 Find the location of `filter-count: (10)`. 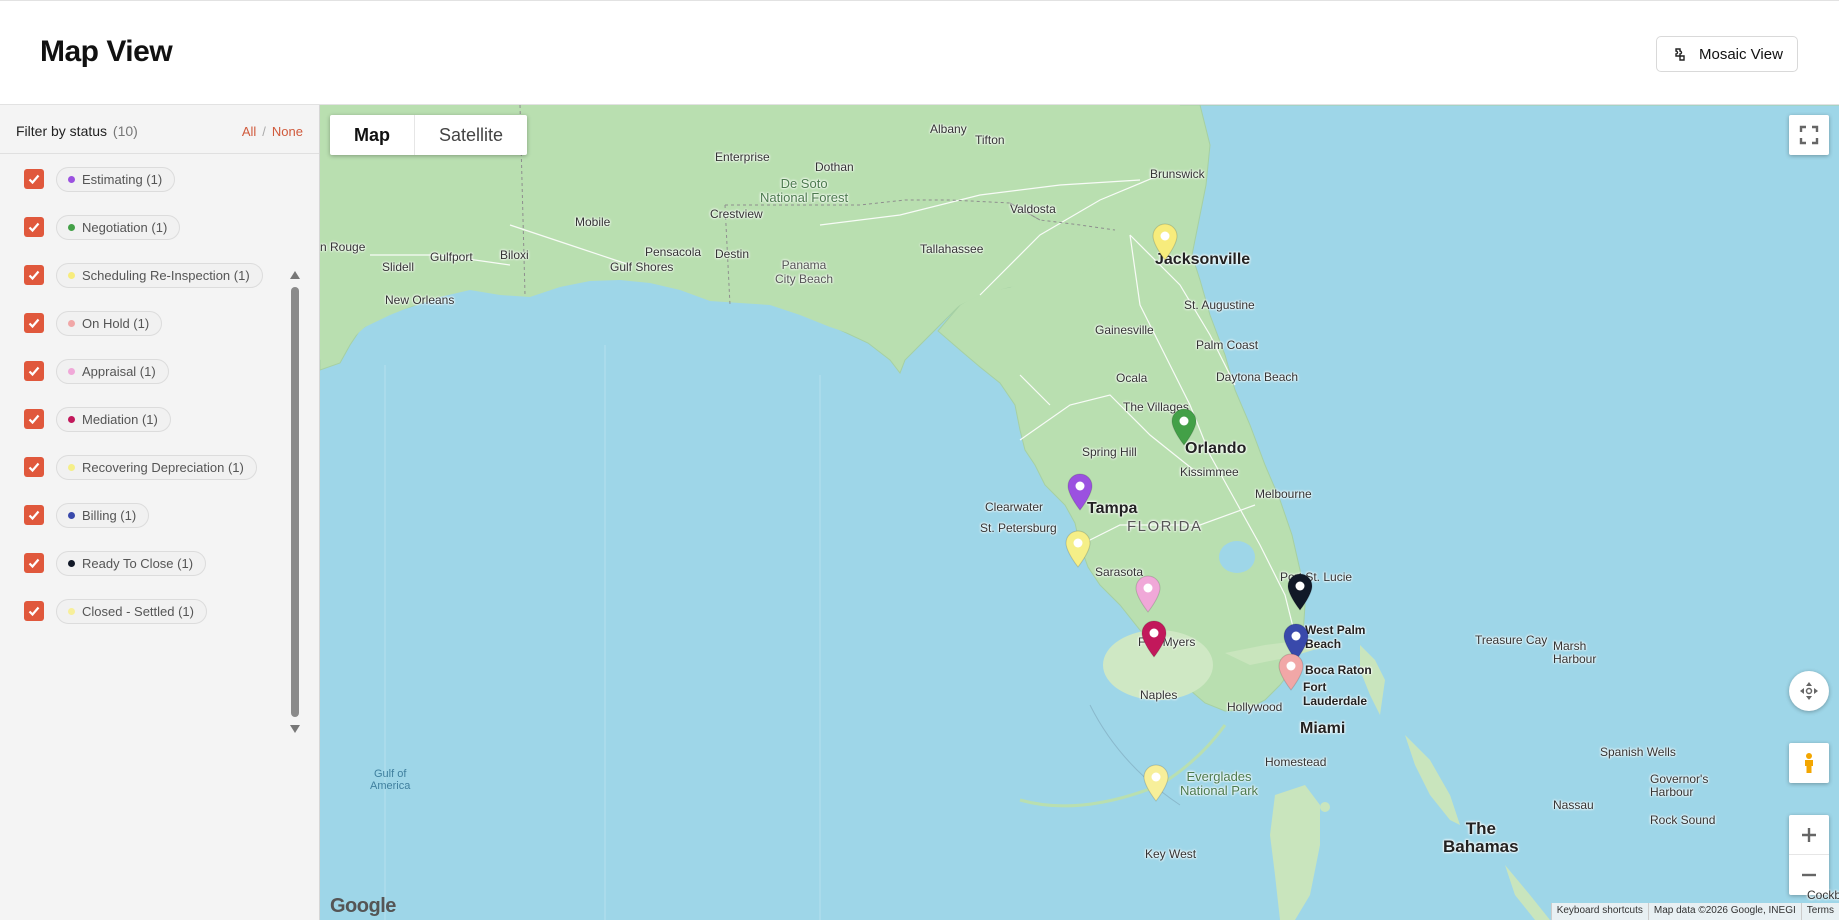

filter-count: (10) is located at coordinates (125, 131).